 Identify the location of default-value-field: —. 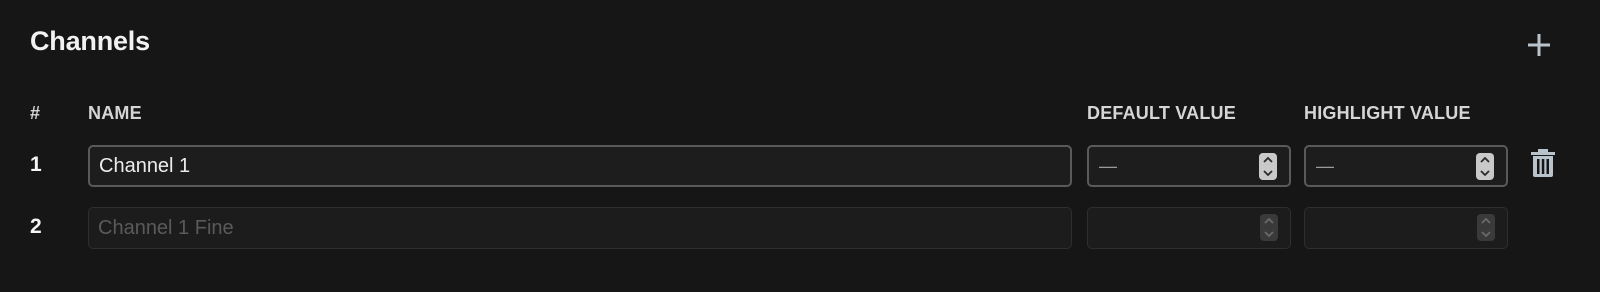
(1189, 166).